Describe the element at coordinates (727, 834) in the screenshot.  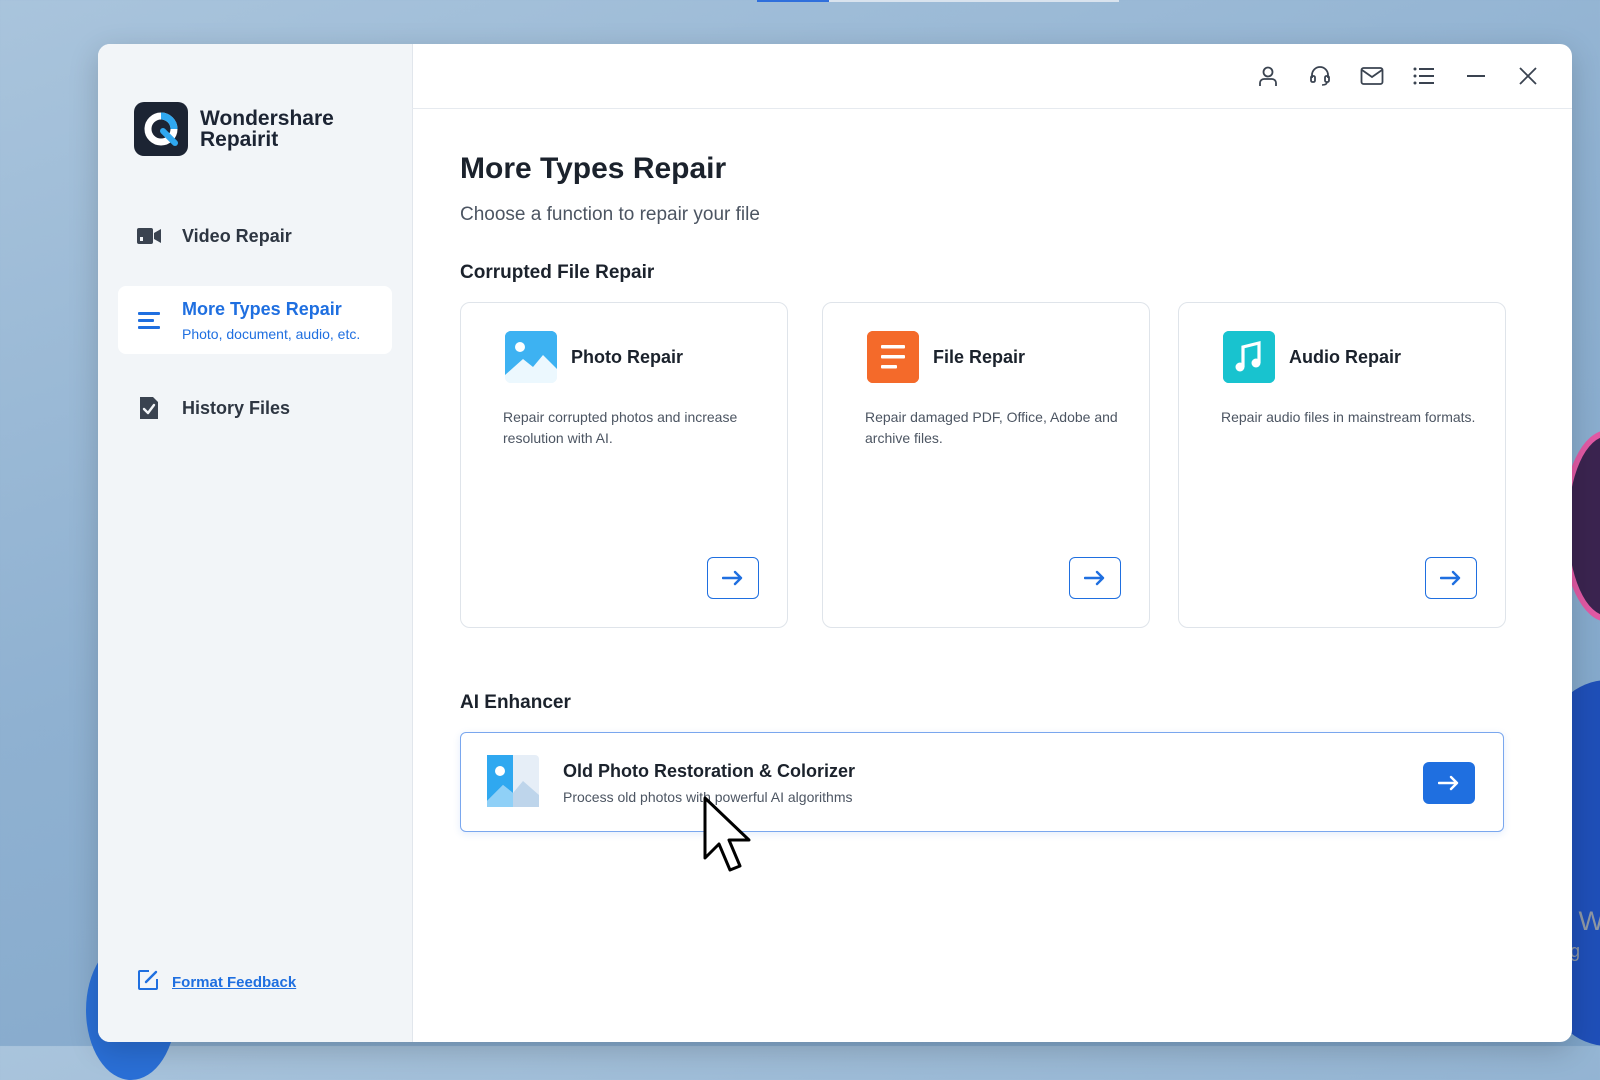
I see `mouse-cursor-icon` at that location.